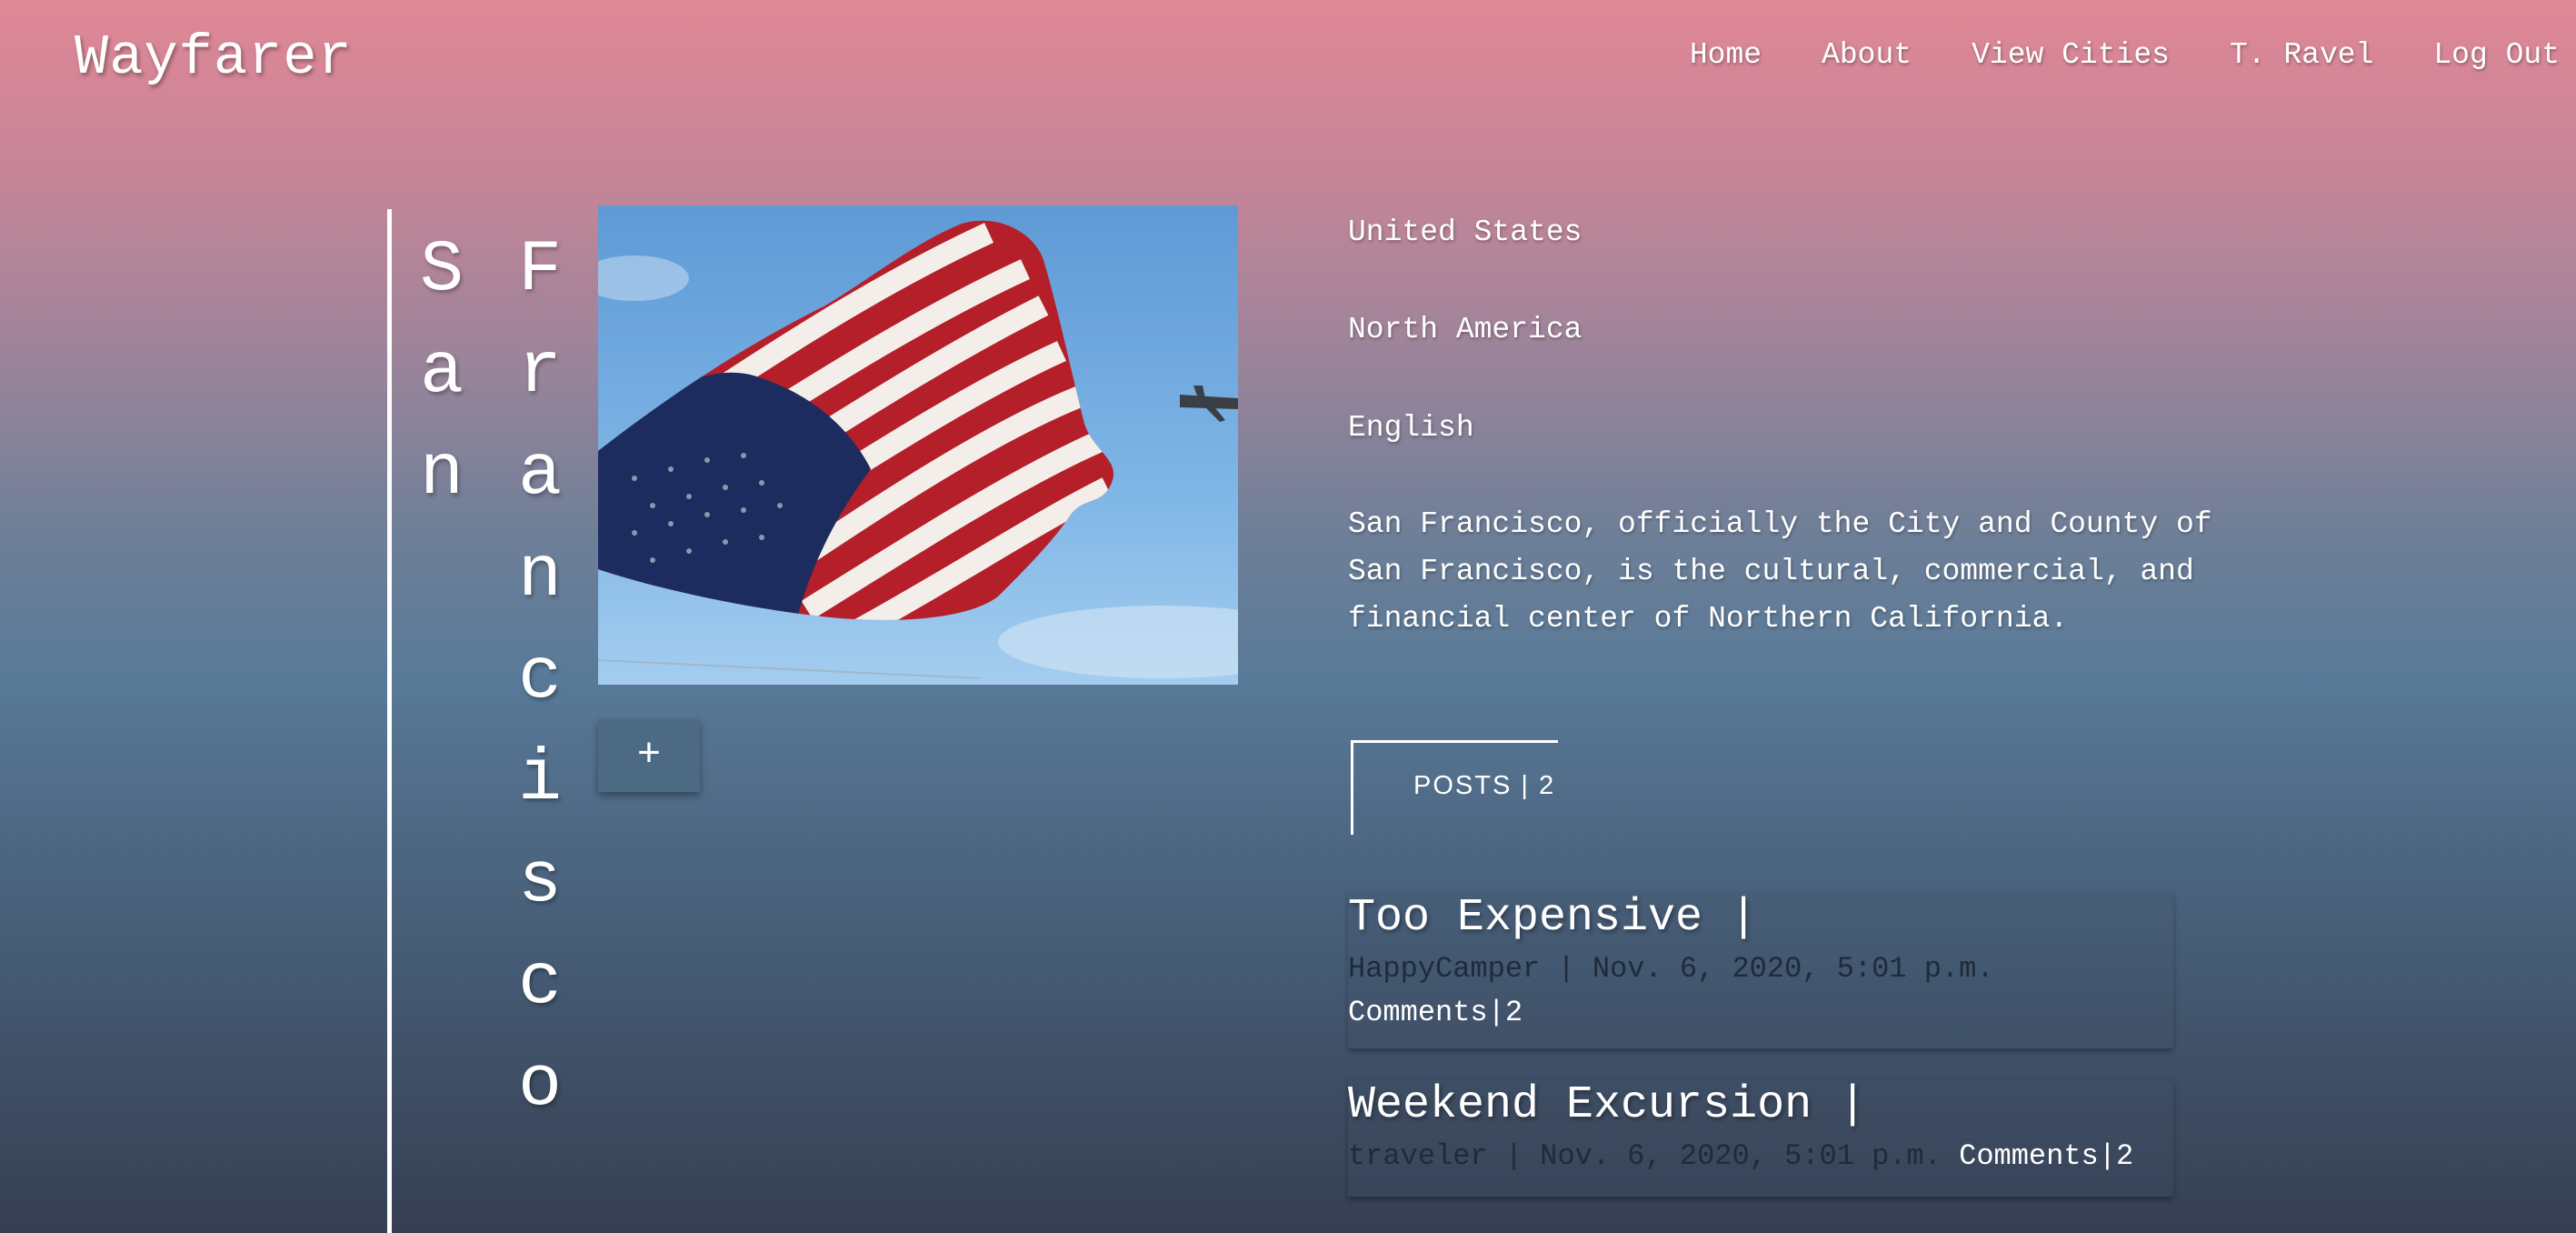 This screenshot has width=2576, height=1233. Describe the element at coordinates (539, 779) in the screenshot. I see `city-name-letter: i` at that location.